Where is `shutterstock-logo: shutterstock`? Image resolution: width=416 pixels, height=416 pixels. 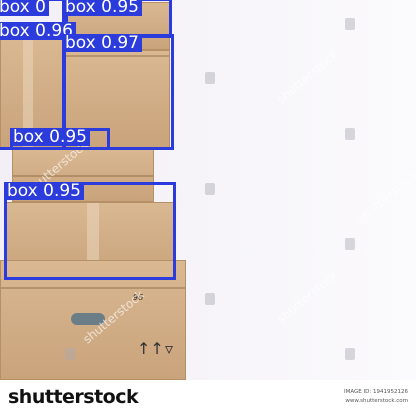 shutterstock-logo: shutterstock is located at coordinates (73, 397).